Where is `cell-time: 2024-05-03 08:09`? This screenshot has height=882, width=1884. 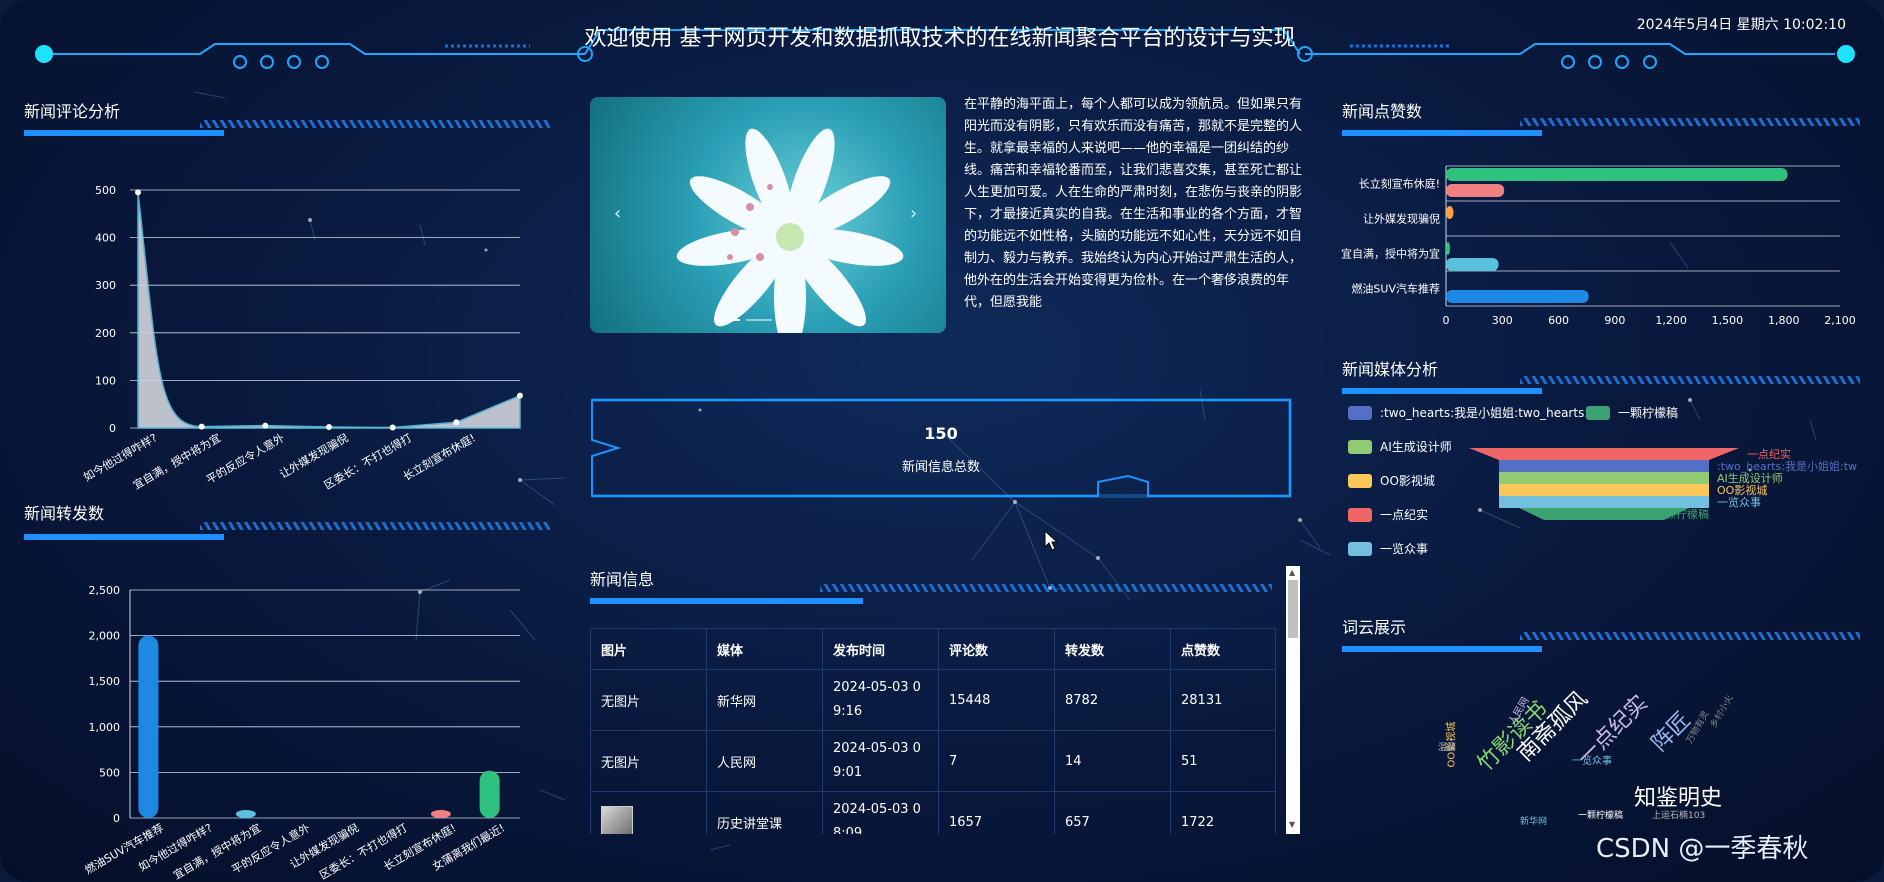 cell-time: 2024-05-03 08:09 is located at coordinates (880, 812).